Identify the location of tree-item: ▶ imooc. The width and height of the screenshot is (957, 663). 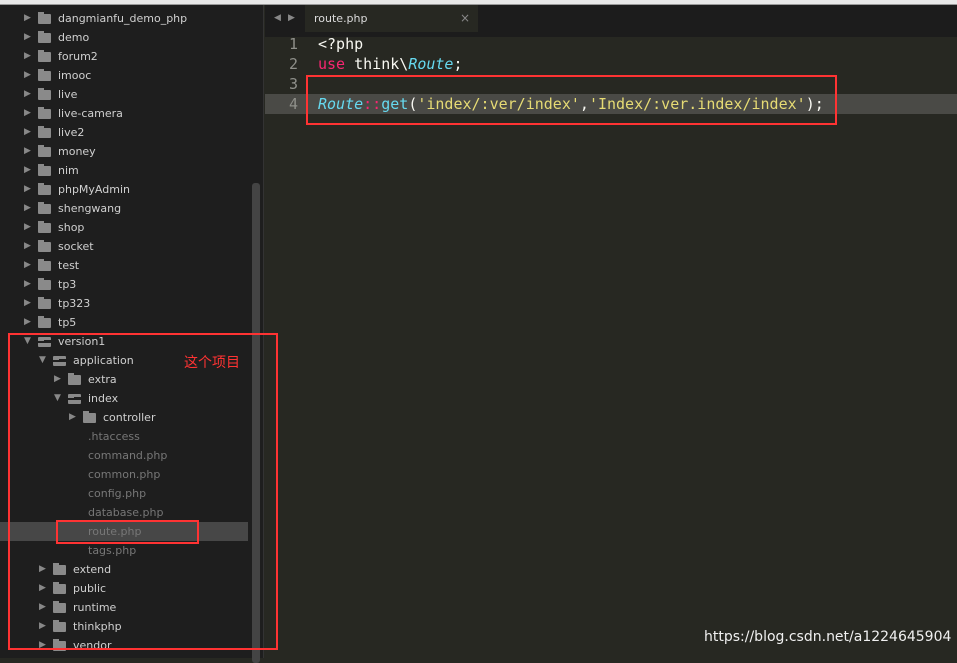
(124, 75).